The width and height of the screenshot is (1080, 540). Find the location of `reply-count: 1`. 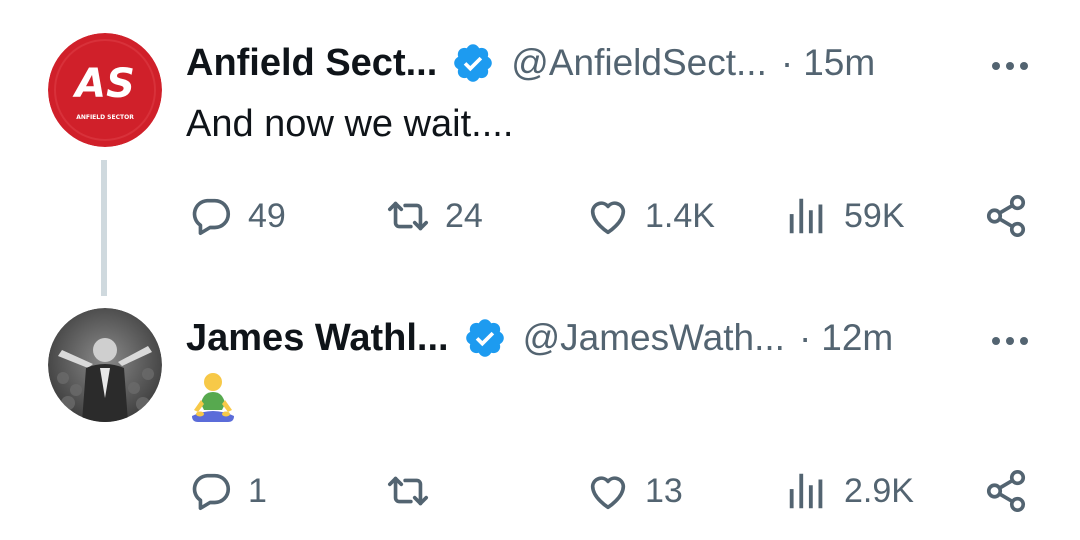

reply-count: 1 is located at coordinates (257, 490).